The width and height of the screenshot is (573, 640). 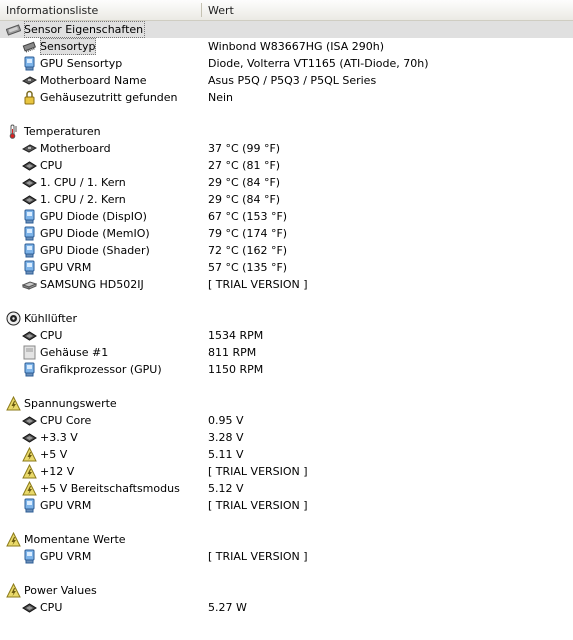 I want to click on item-label: GPU Diode (MemIO), so click(x=95, y=233).